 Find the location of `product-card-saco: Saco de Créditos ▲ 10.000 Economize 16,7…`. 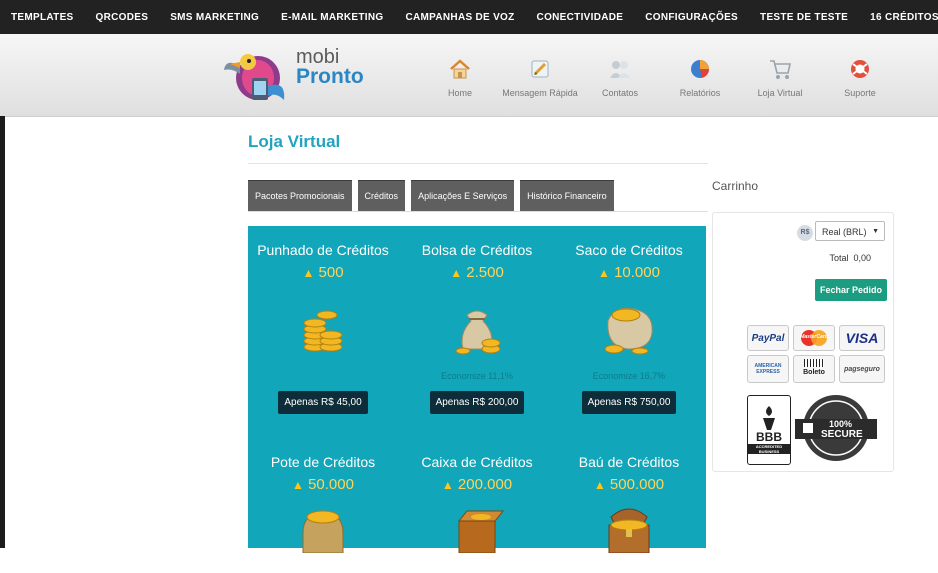

product-card-saco: Saco de Créditos ▲ 10.000 Economize 16,7… is located at coordinates (629, 320).